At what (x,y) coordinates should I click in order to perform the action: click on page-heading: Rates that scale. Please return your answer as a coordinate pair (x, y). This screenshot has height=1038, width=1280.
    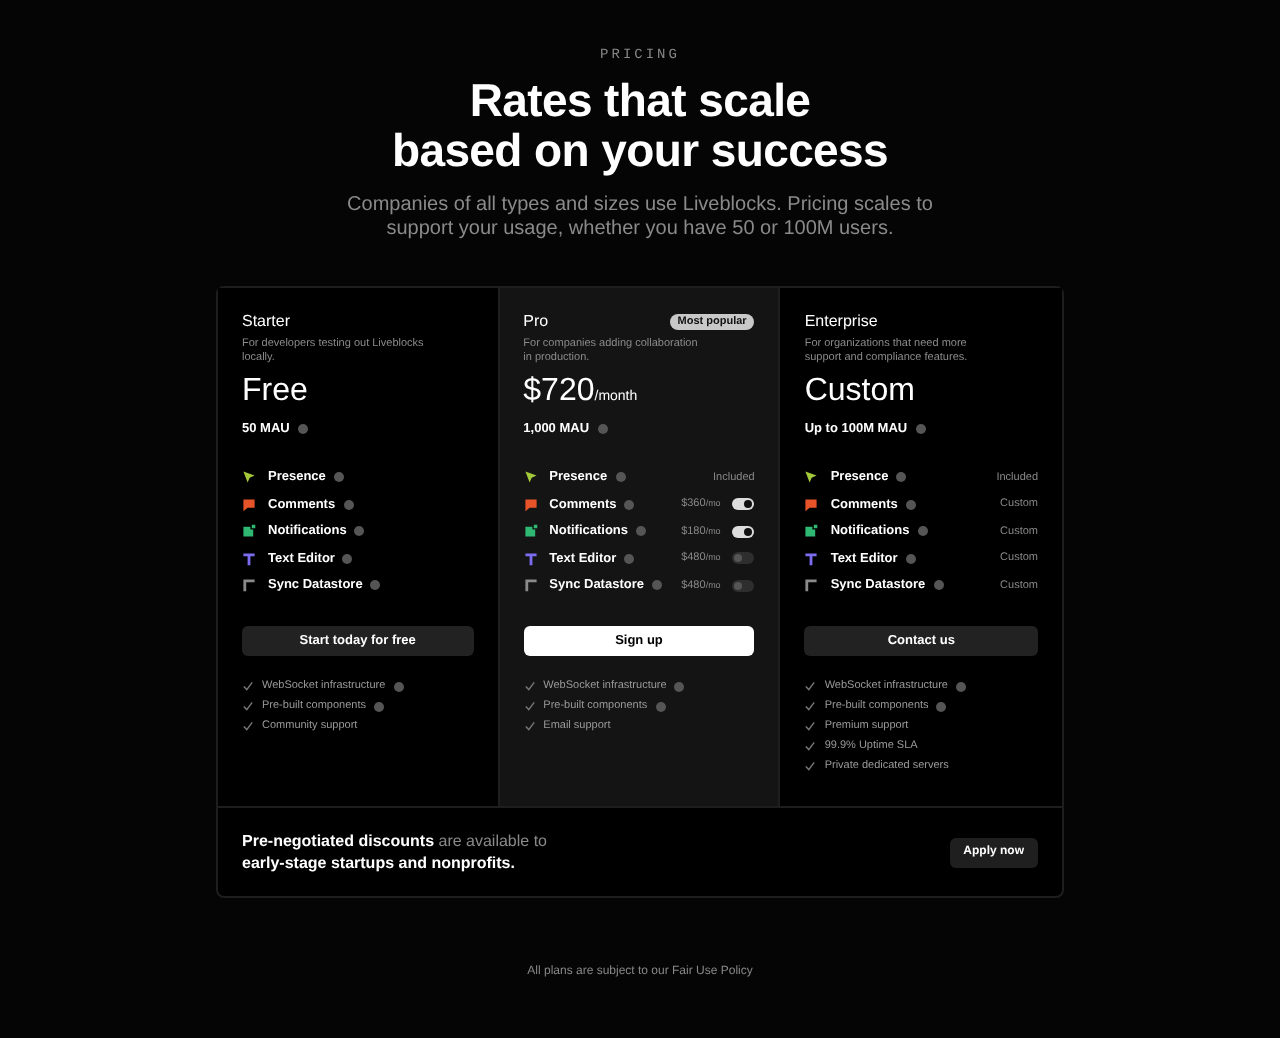
    Looking at the image, I should click on (640, 101).